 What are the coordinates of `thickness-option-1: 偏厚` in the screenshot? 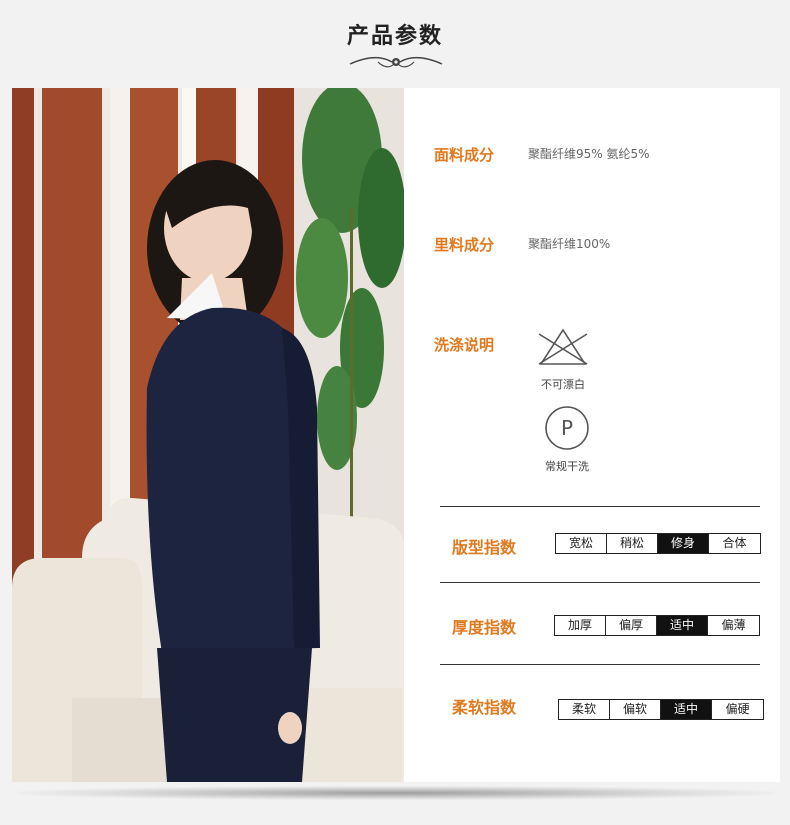 It's located at (631, 625).